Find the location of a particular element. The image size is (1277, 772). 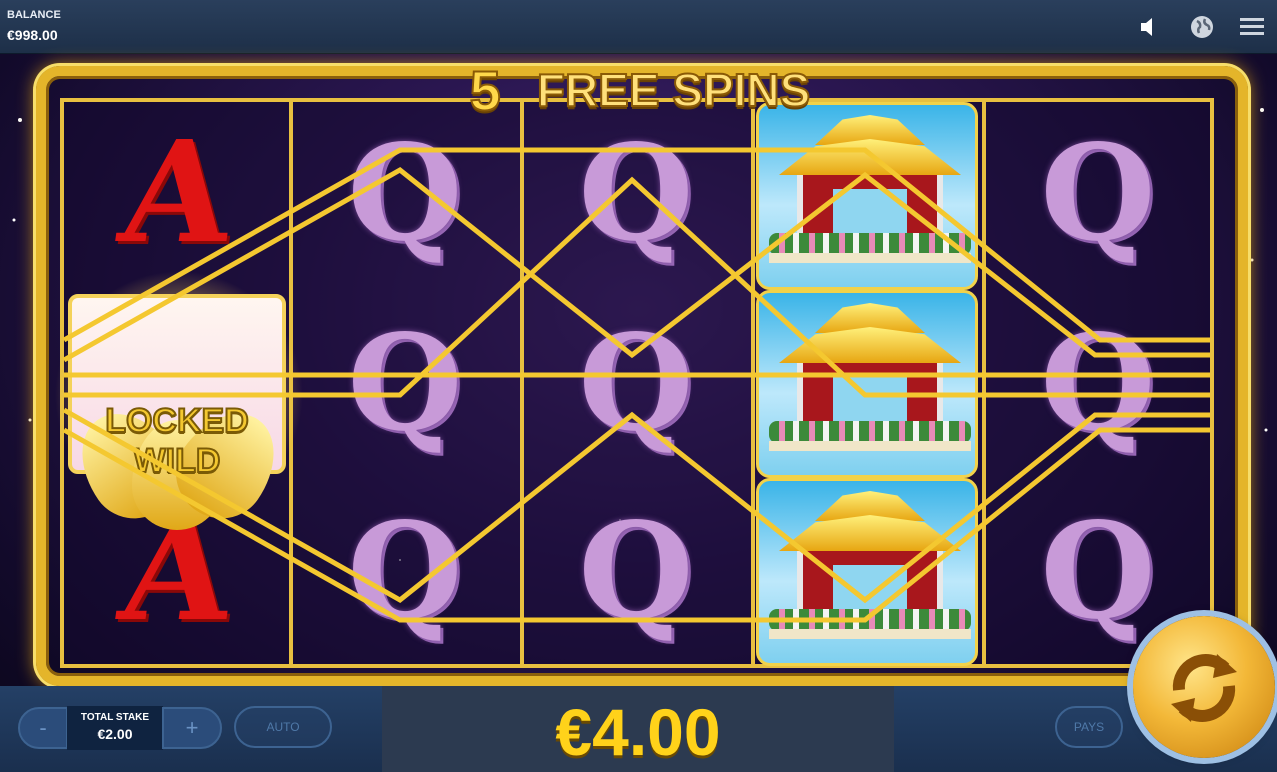

total-stake-label: TOTAL STAKE is located at coordinates (115, 717).